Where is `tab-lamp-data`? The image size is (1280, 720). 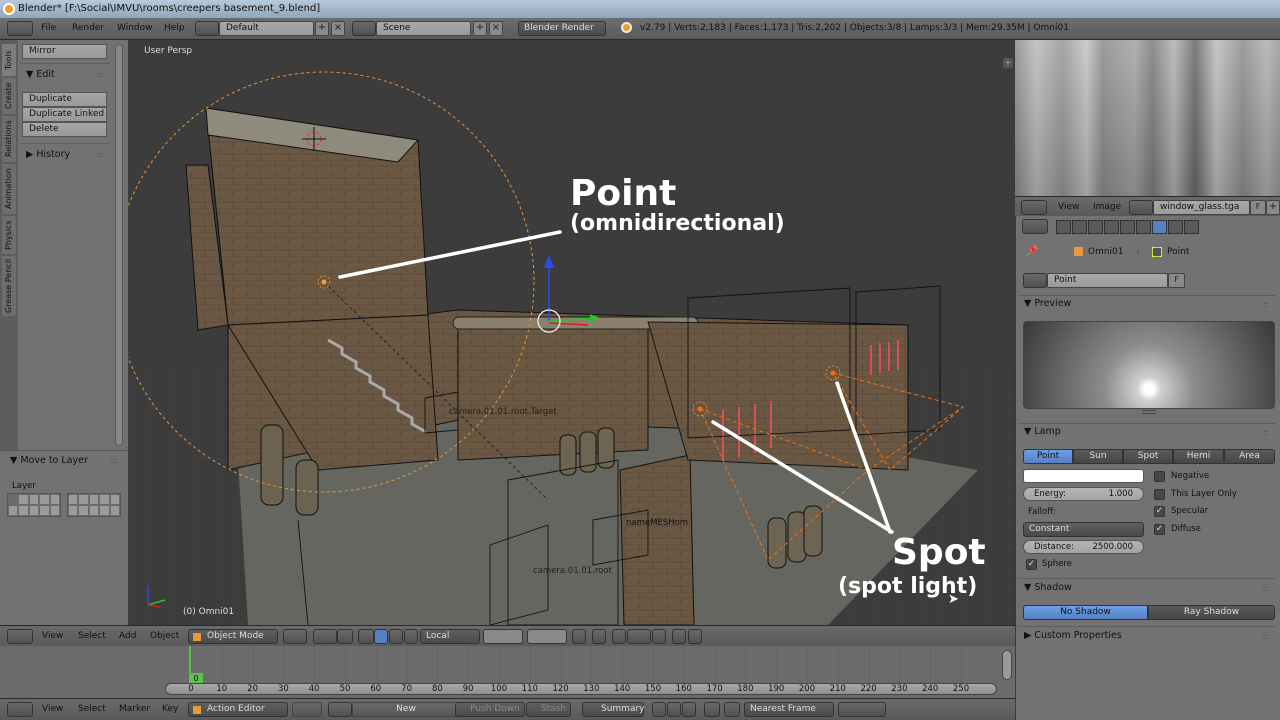
tab-lamp-data is located at coordinates (1159, 227).